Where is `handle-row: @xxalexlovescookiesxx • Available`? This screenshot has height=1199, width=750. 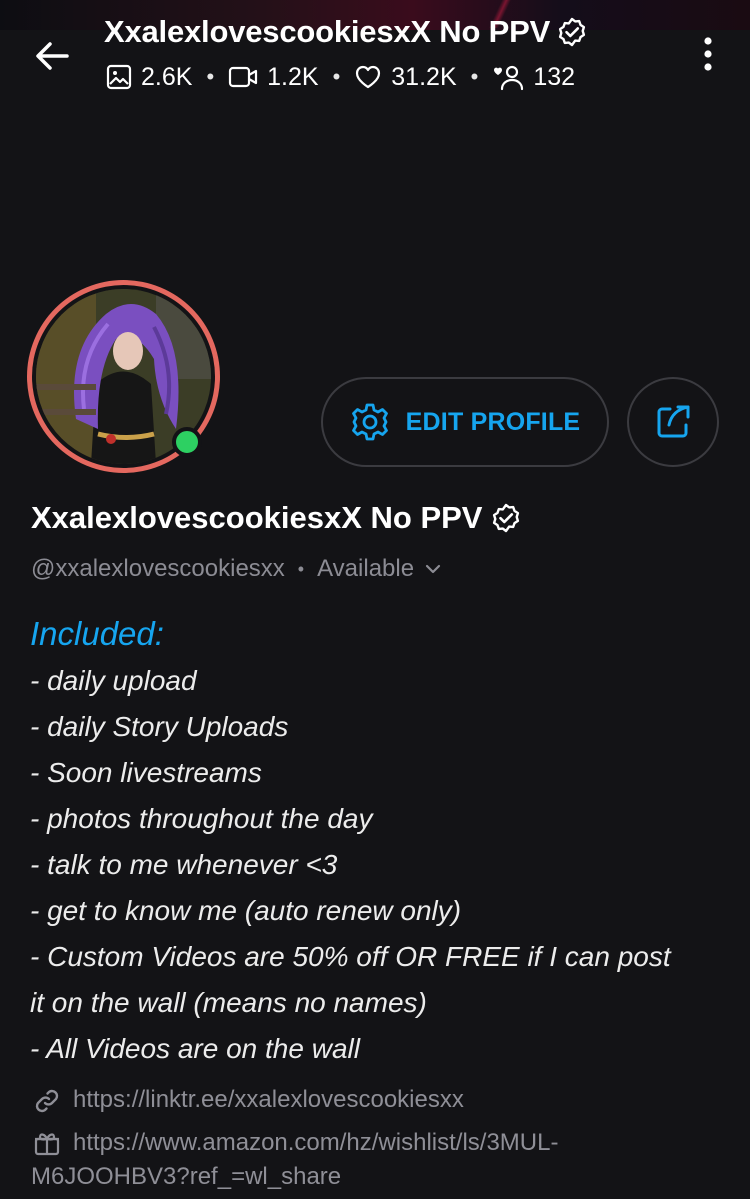 handle-row: @xxalexlovescookiesxx • Available is located at coordinates (236, 569).